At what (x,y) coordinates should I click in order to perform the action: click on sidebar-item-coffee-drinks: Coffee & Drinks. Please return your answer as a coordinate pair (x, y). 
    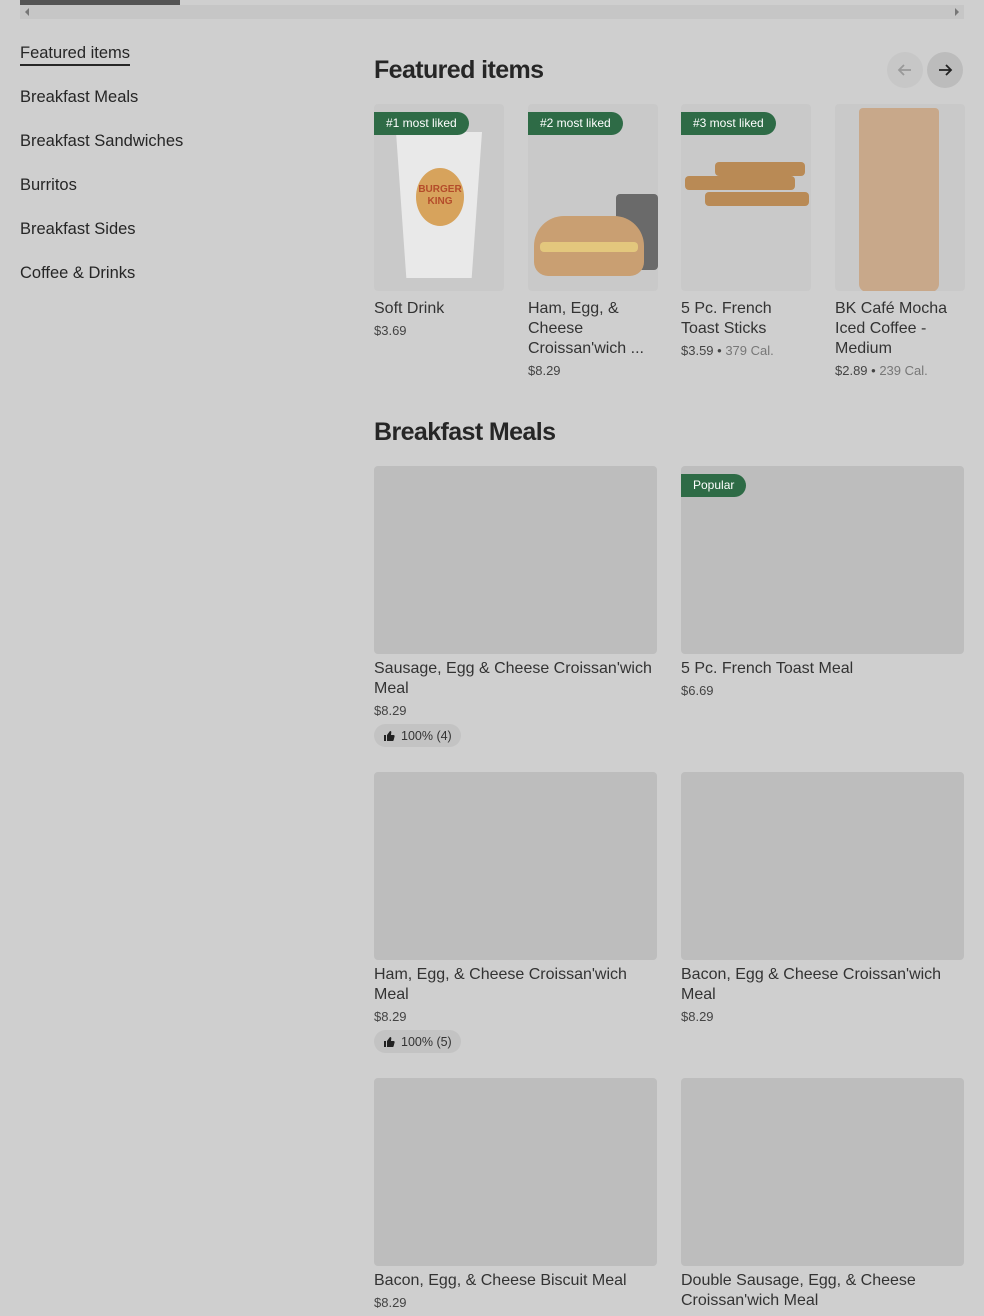
    Looking at the image, I should click on (170, 284).